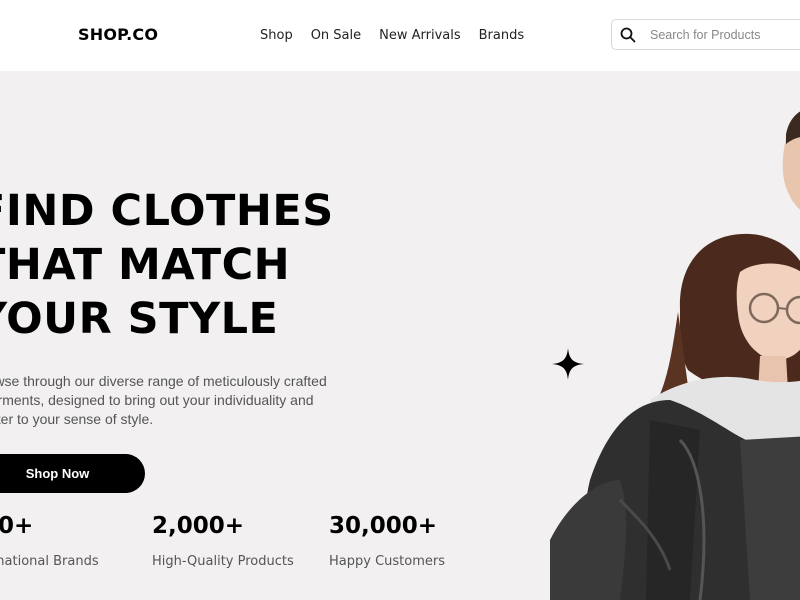  I want to click on stat-label: International Brands, so click(49, 561).